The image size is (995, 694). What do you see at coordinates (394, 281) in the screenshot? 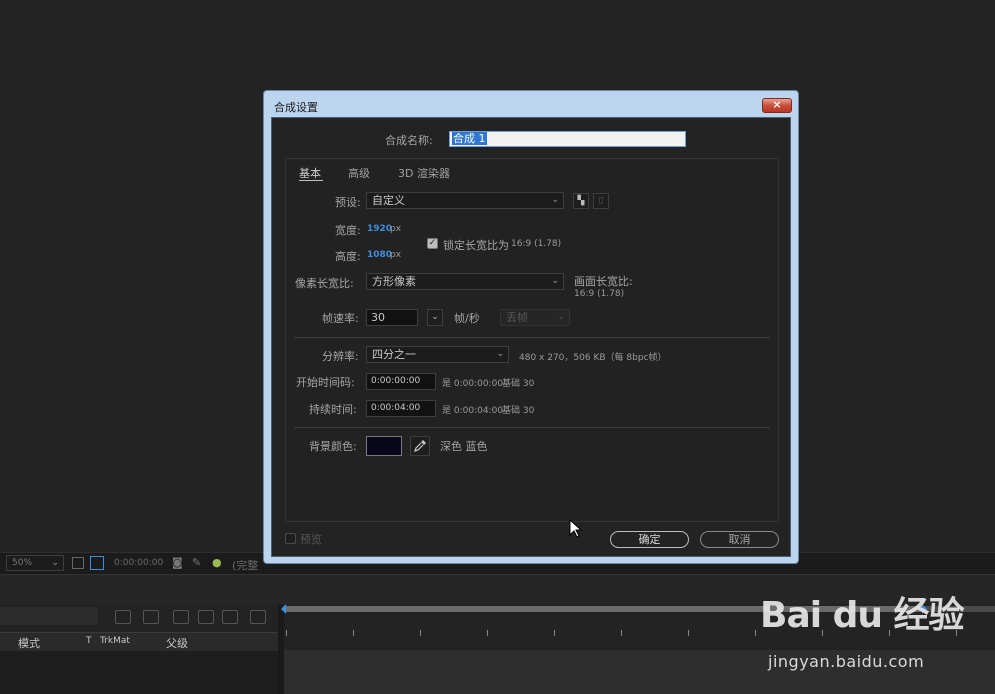
I see `pixel-aspect-value: 方形像素` at bounding box center [394, 281].